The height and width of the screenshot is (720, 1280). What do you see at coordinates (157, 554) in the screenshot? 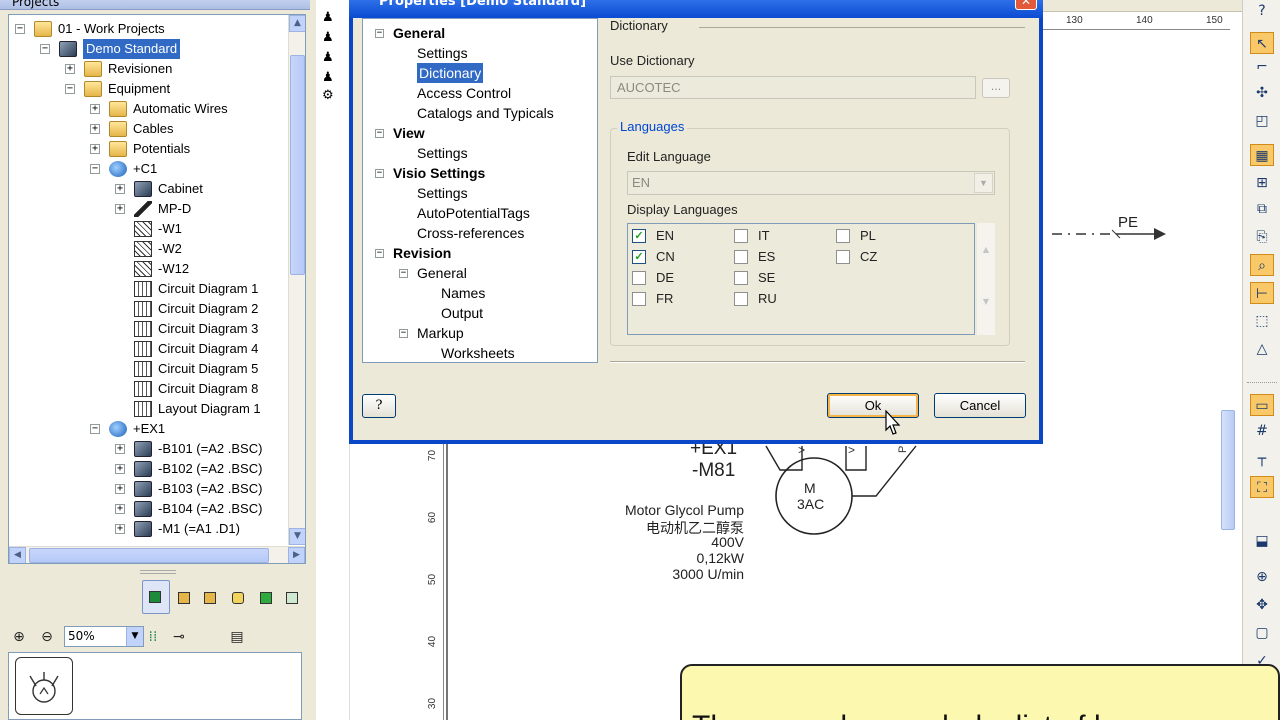
I see `tree-horizontal-scrollbar: ◀ ▶` at bounding box center [157, 554].